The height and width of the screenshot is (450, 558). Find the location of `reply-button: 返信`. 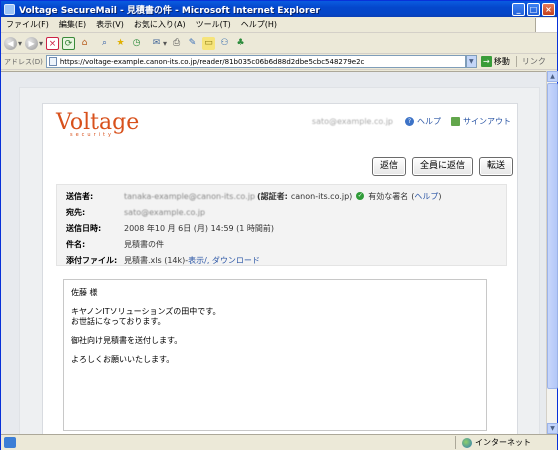

reply-button: 返信 is located at coordinates (388, 166).